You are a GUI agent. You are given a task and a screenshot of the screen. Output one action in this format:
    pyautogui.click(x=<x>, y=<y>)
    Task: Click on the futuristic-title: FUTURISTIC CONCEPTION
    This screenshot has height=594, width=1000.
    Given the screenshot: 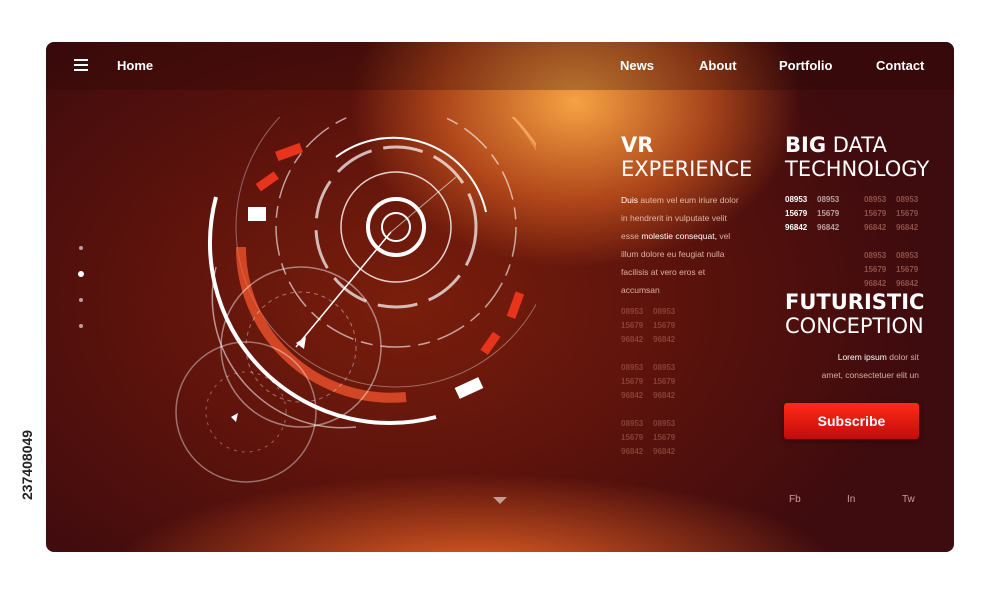 What is the action you would take?
    pyautogui.click(x=855, y=314)
    